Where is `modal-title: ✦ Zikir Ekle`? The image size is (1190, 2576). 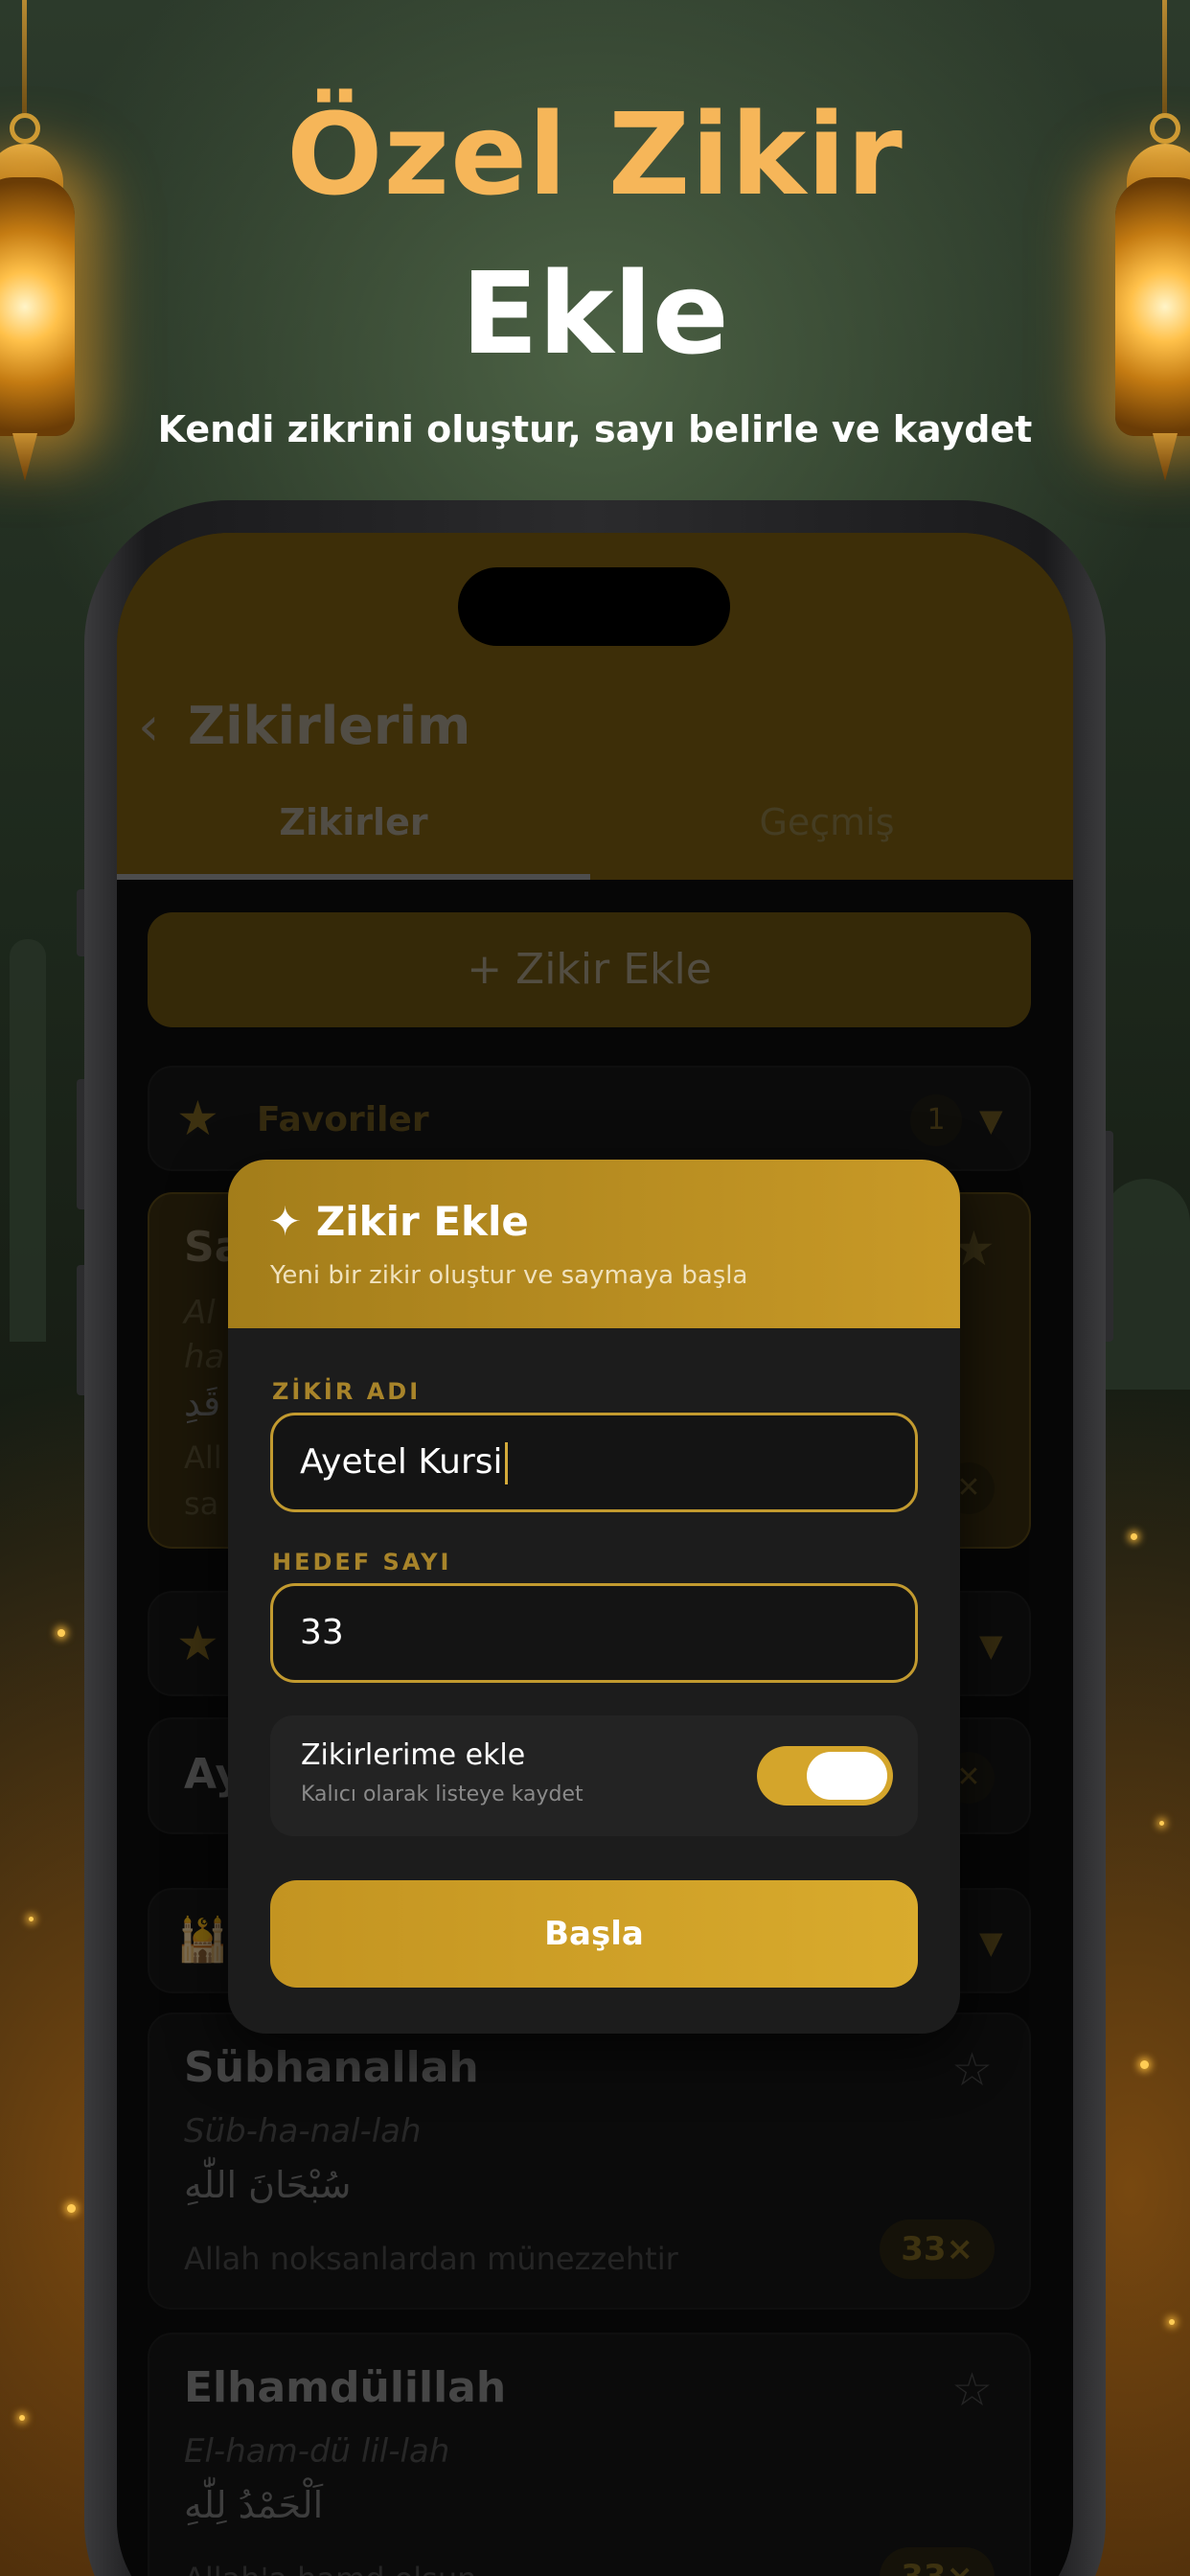 modal-title: ✦ Zikir Ekle is located at coordinates (398, 1221).